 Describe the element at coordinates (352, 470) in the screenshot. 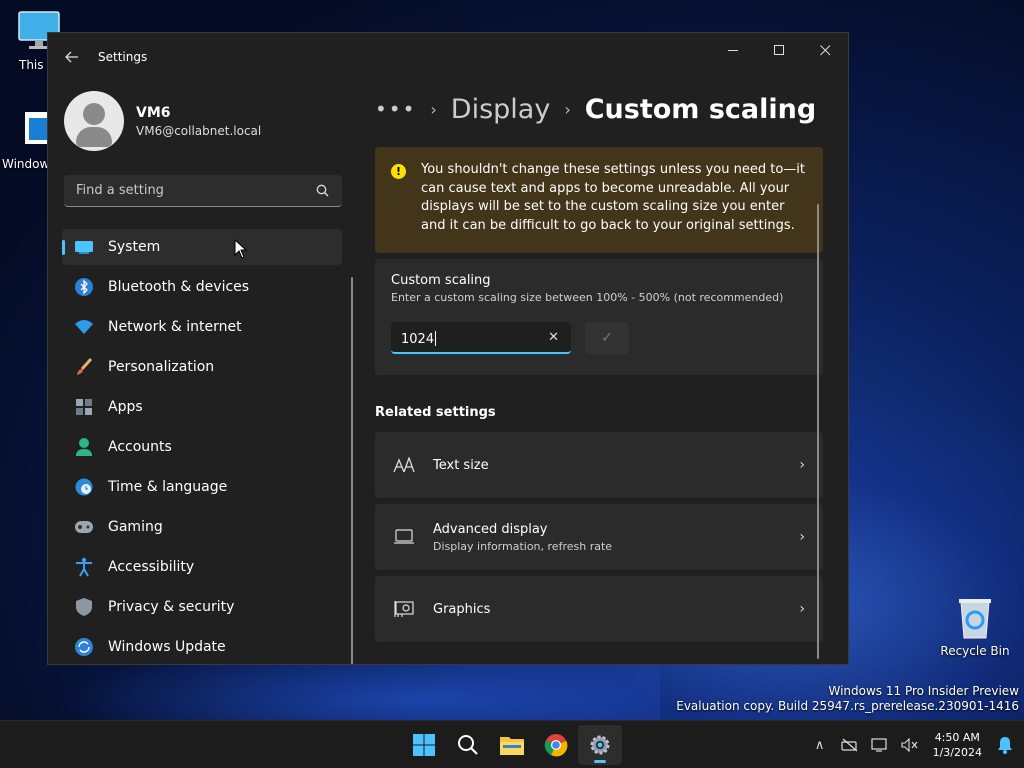

I see `sidebar-scrollbar` at that location.